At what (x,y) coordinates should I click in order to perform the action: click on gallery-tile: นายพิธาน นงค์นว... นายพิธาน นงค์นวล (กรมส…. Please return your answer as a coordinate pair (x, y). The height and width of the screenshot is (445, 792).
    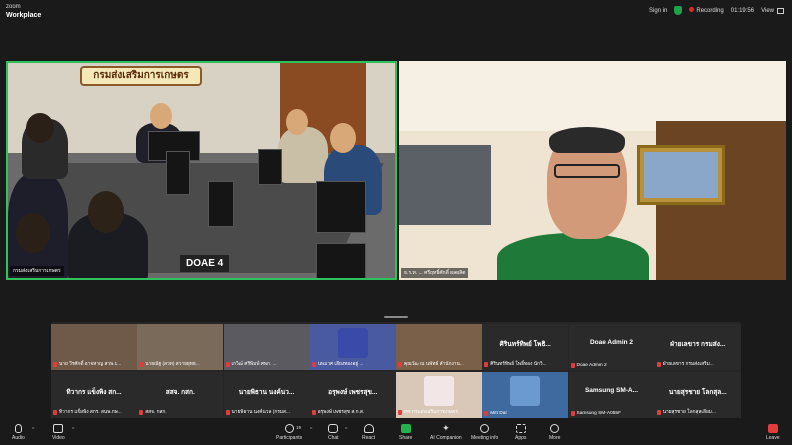
    Looking at the image, I should click on (266, 395).